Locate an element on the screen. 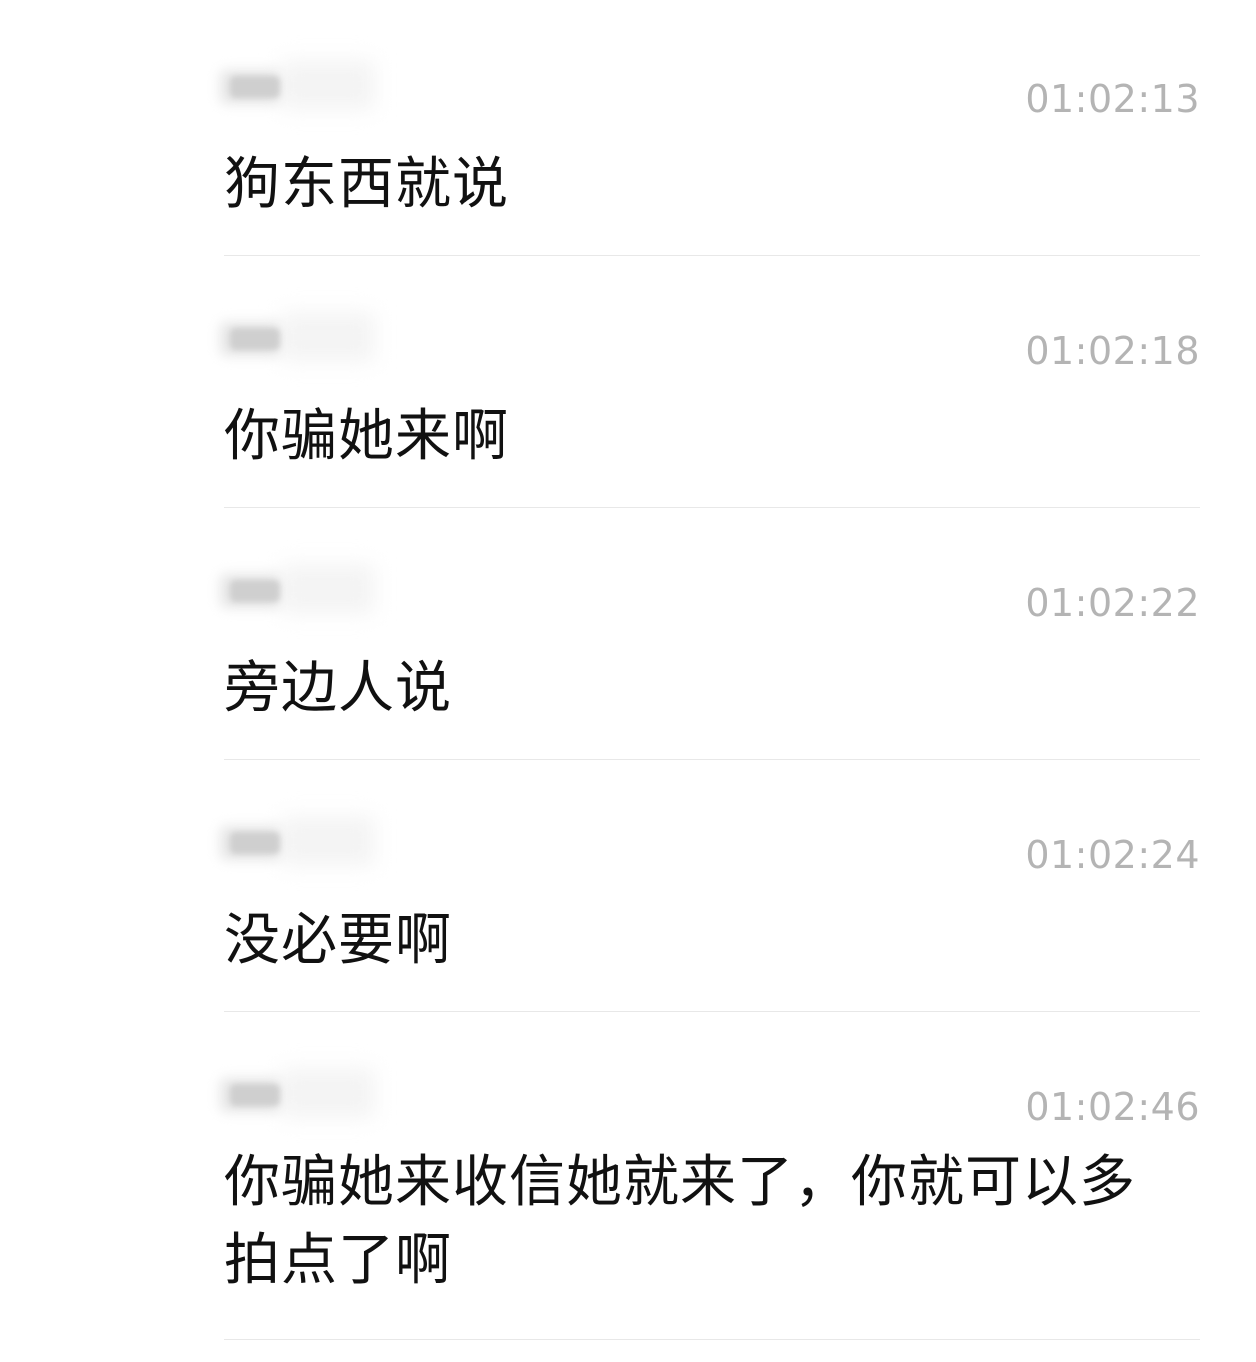 The height and width of the screenshot is (1362, 1256). message-timestamp: 01:02:22 is located at coordinates (1112, 603).